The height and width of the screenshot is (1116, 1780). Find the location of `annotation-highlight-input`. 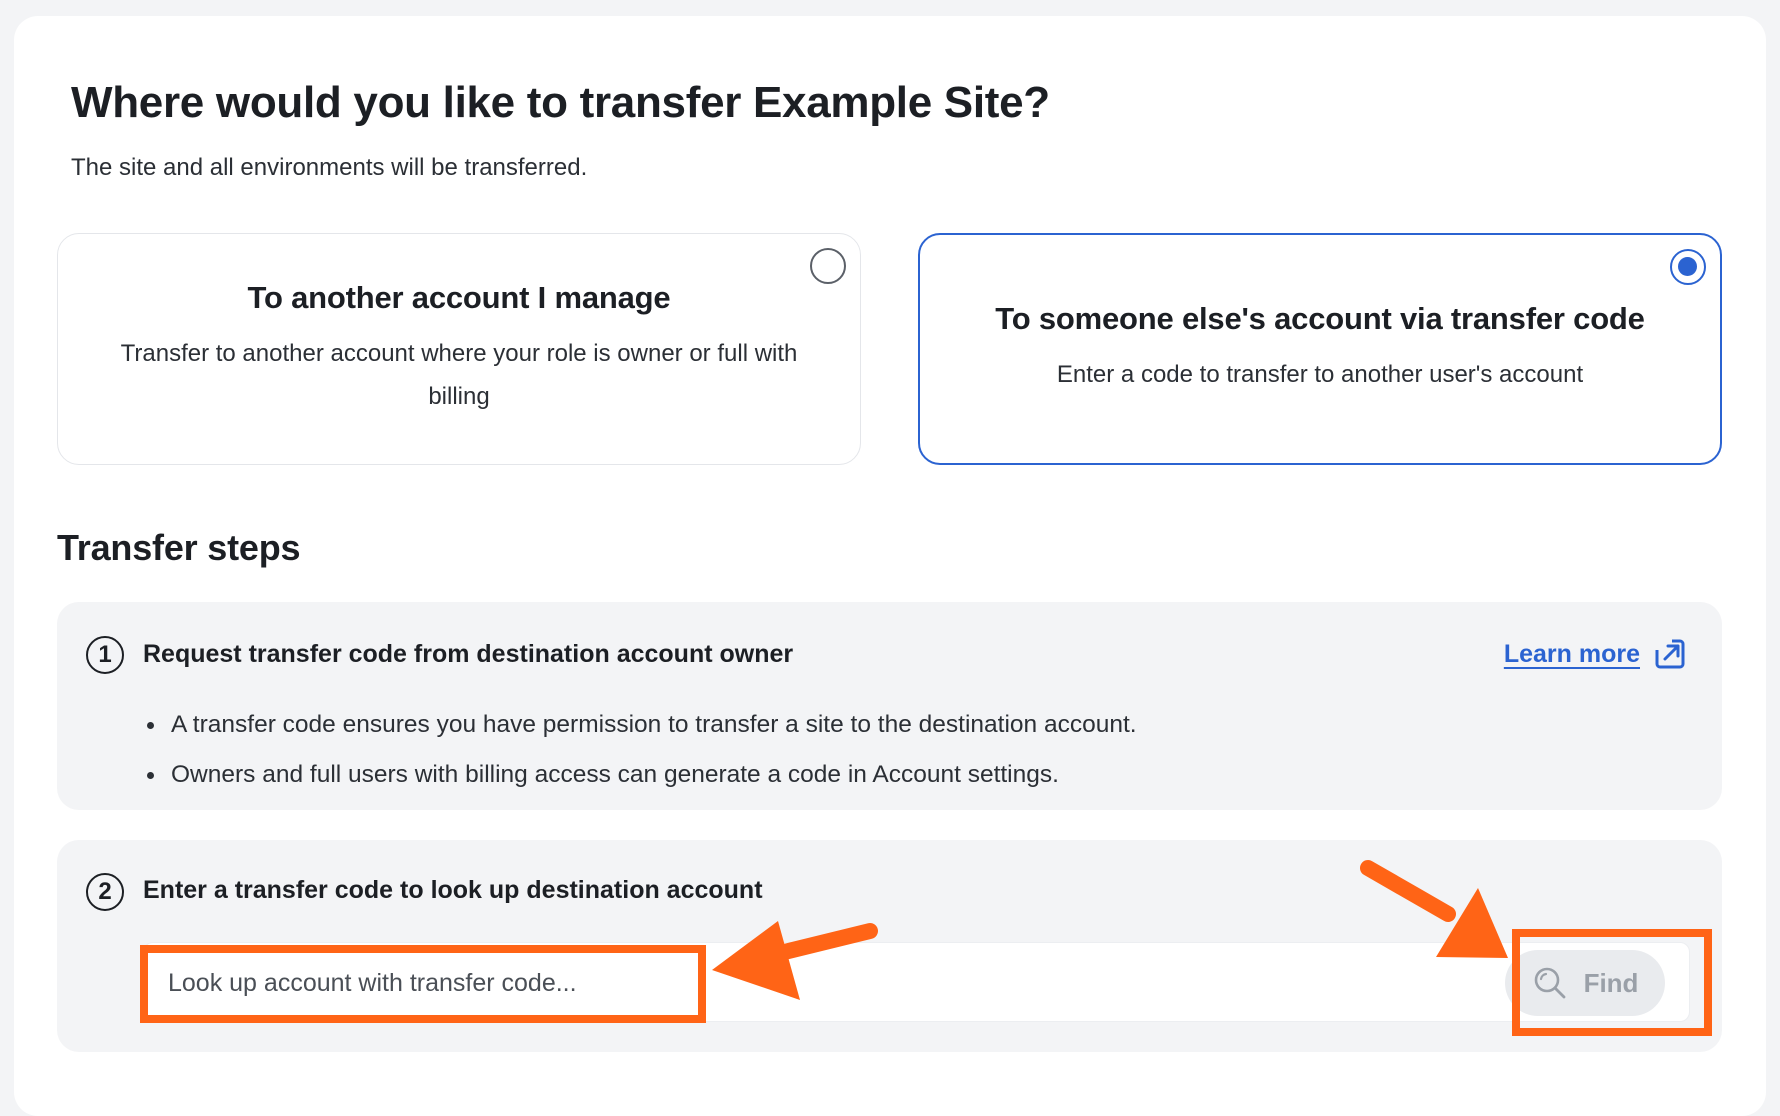

annotation-highlight-input is located at coordinates (423, 984).